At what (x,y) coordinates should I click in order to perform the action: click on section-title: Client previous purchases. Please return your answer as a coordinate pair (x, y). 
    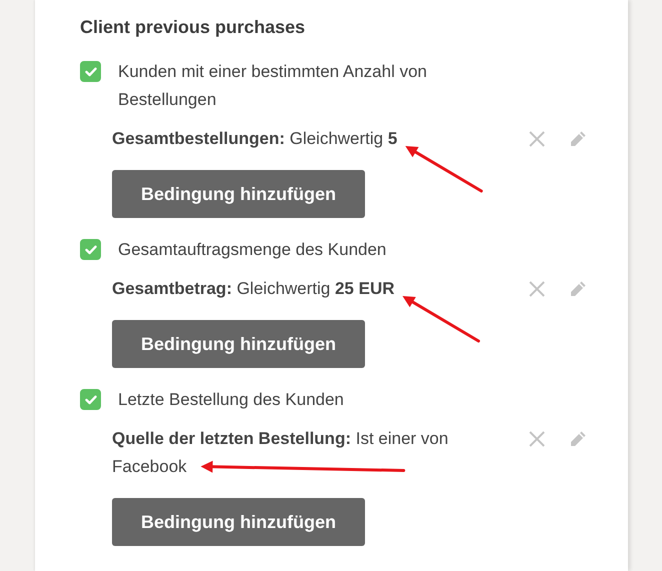
    Looking at the image, I should click on (193, 27).